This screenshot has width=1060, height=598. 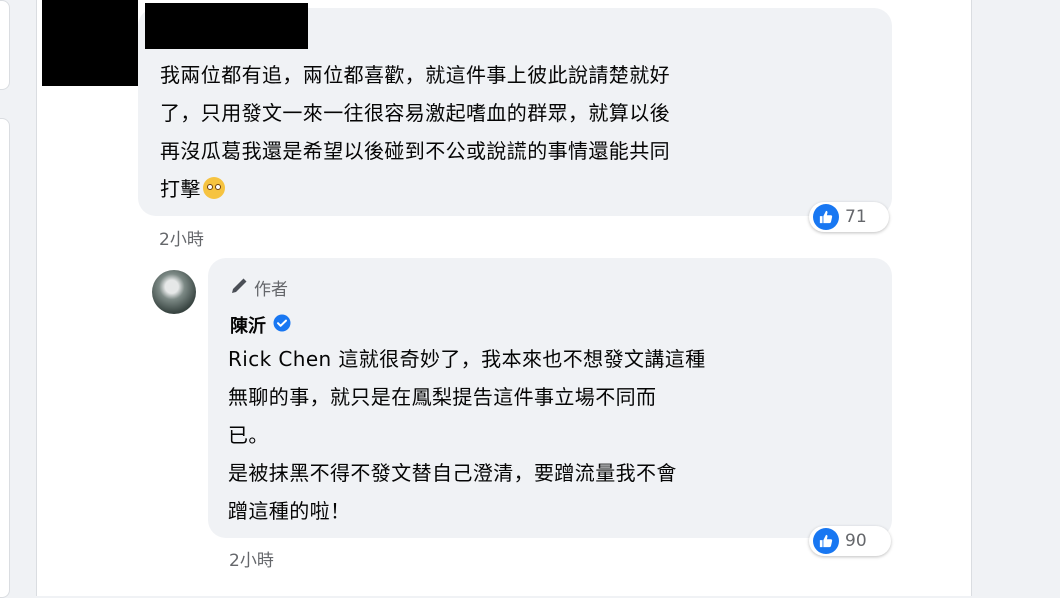 I want to click on reaction-summary: 71, so click(x=849, y=217).